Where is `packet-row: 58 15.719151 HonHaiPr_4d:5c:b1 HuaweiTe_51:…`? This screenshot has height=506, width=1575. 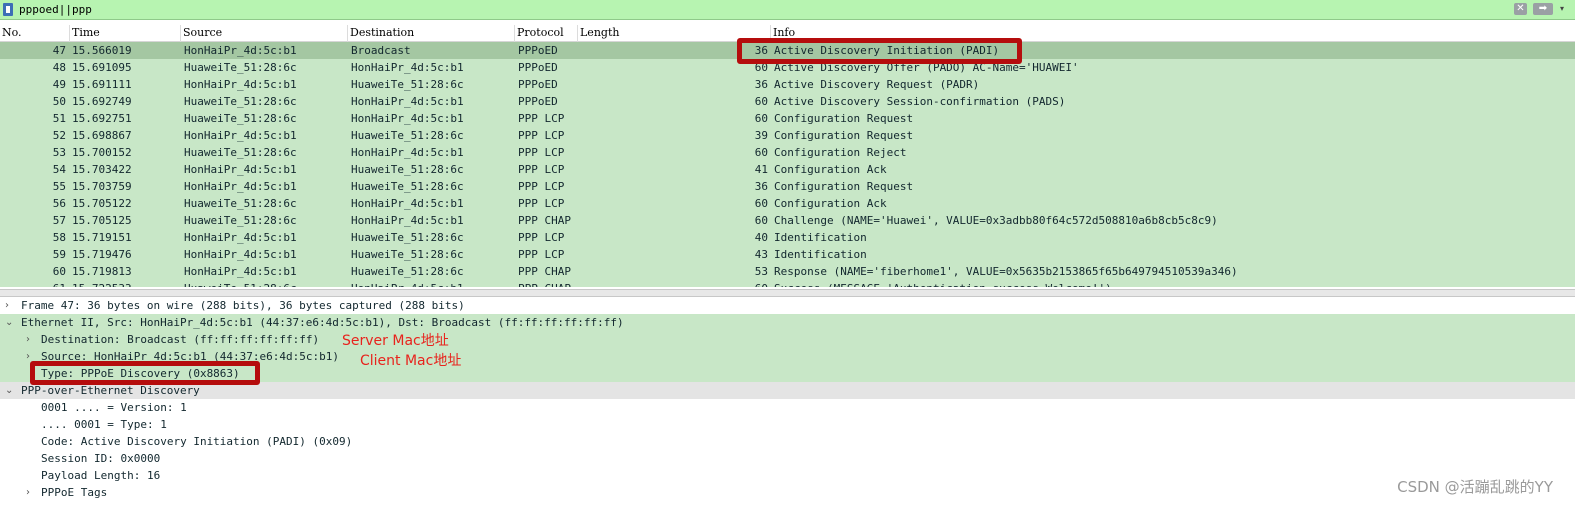 packet-row: 58 15.719151 HonHaiPr_4d:5c:b1 HuaweiTe_51:… is located at coordinates (787, 237).